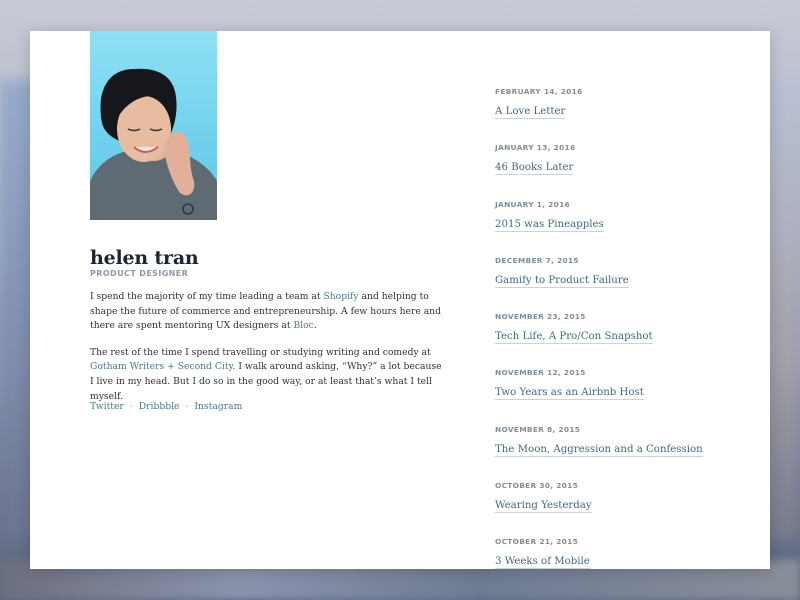 This screenshot has width=800, height=600. Describe the element at coordinates (144, 258) in the screenshot. I see `profile-name: helen tran` at that location.